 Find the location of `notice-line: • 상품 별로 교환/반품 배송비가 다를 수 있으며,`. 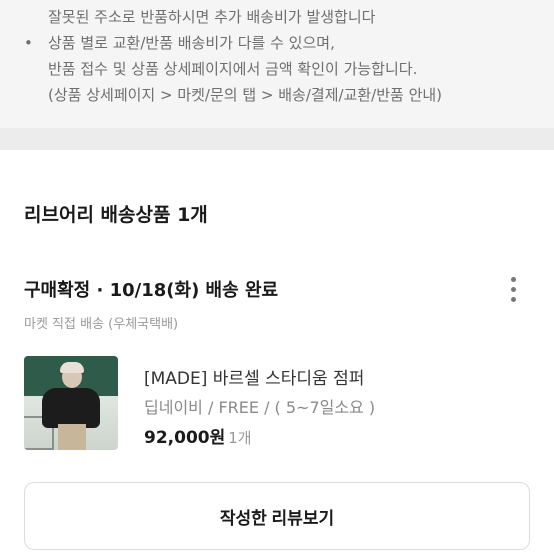

notice-line: • 상품 별로 교환/반품 배송비가 다를 수 있으며, is located at coordinates (277, 43).